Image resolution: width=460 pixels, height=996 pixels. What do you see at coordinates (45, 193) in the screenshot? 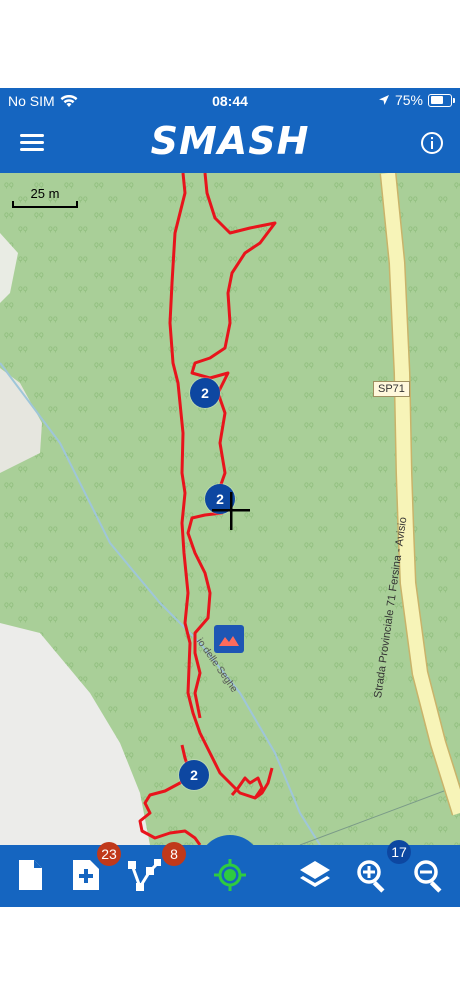
I see `scale-label: 25 m` at bounding box center [45, 193].